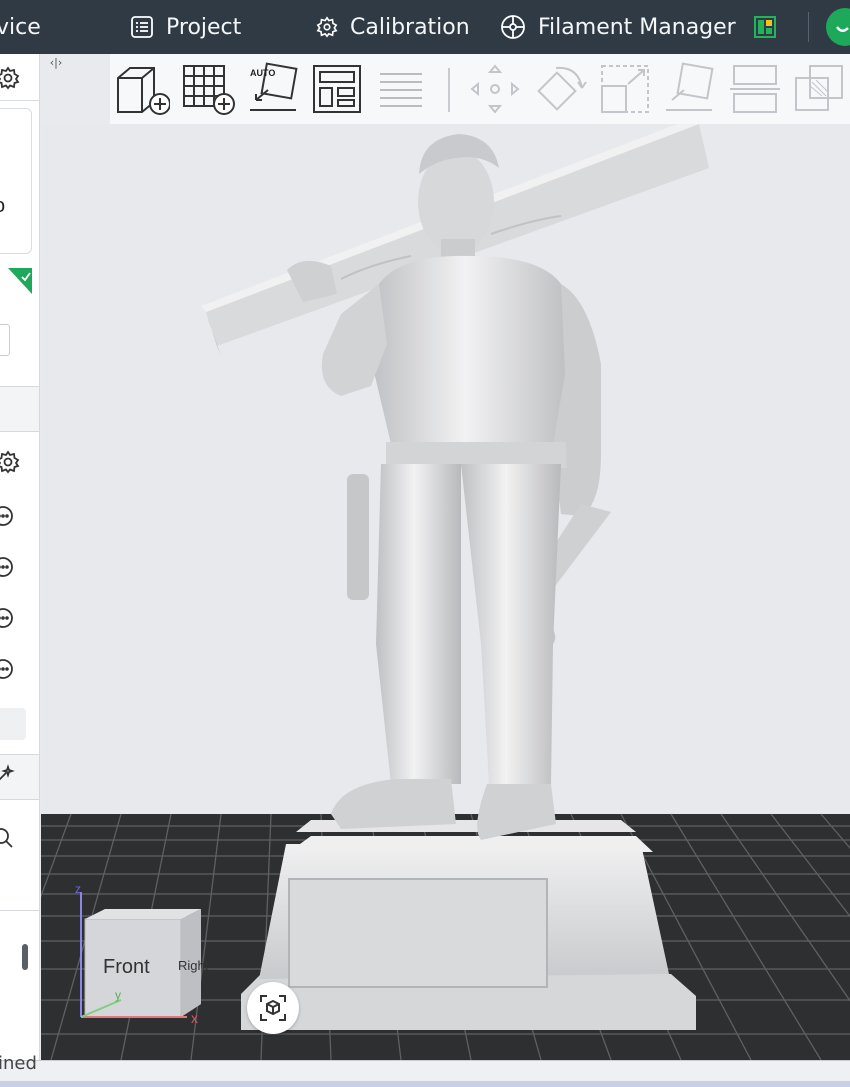  Describe the element at coordinates (425, 1070) in the screenshot. I see `status-bar: ined` at that location.